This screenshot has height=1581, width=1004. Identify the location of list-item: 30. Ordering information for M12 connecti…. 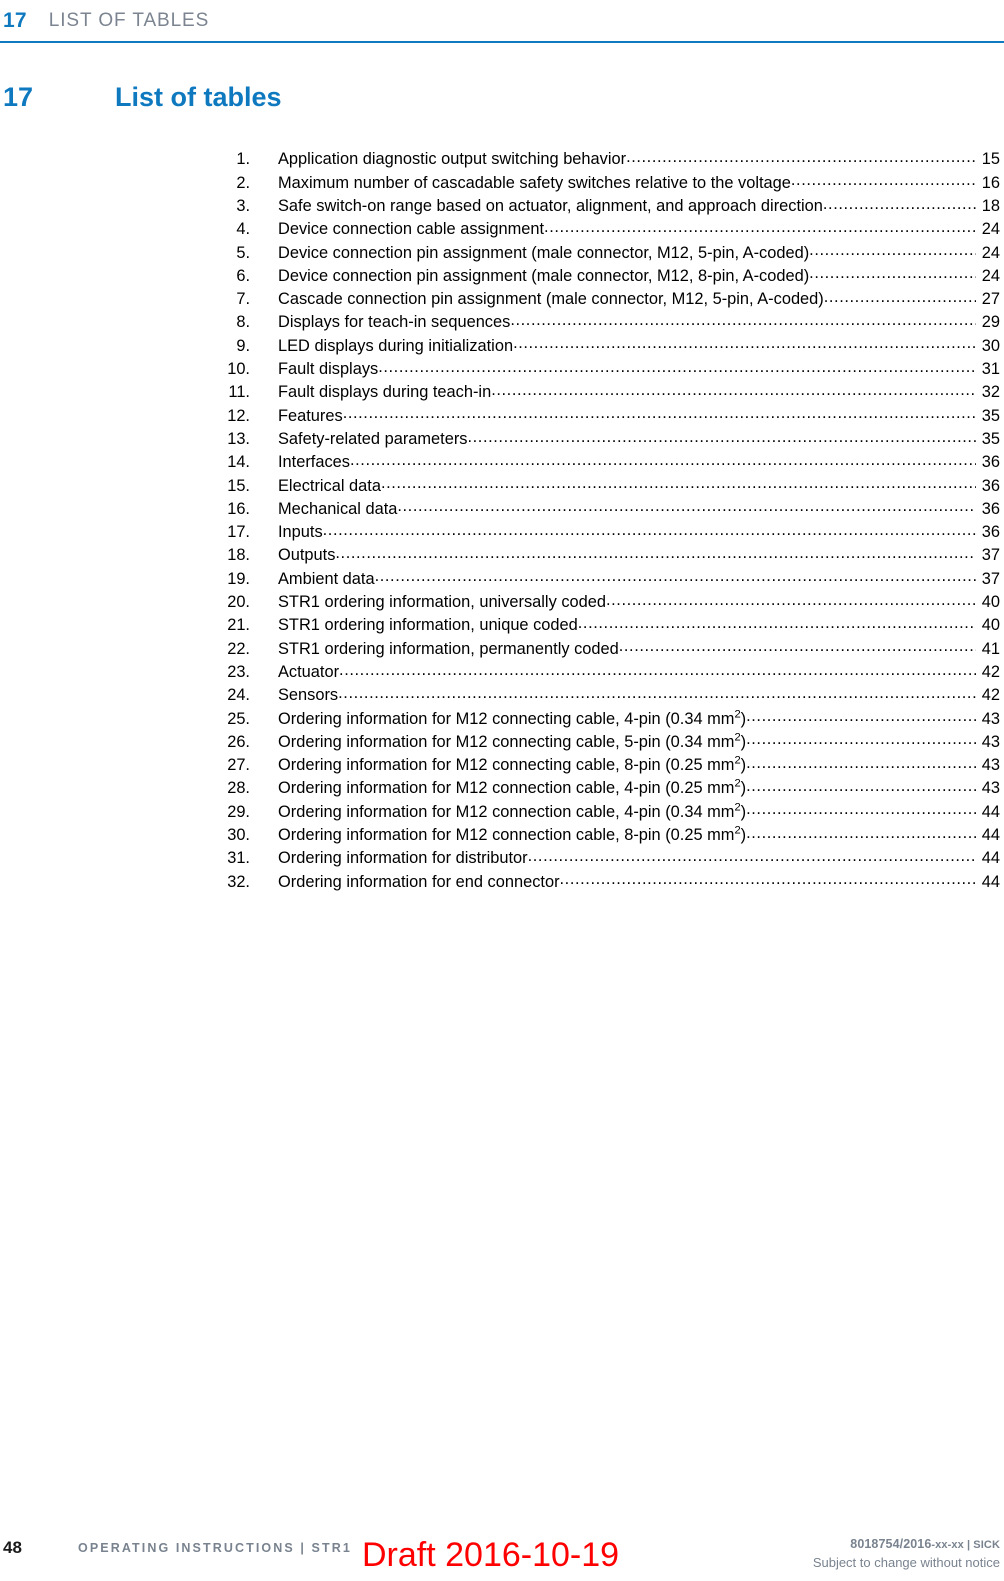
(502, 835).